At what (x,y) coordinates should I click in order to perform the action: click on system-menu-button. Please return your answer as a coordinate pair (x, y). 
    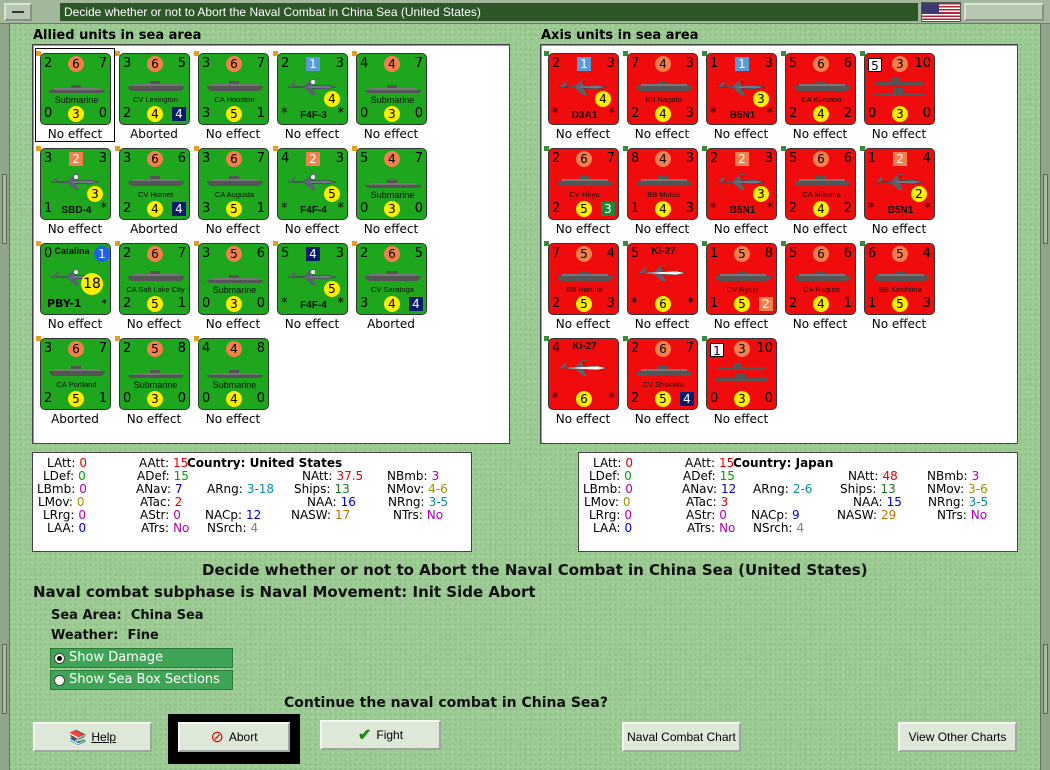
    Looking at the image, I should click on (18, 11).